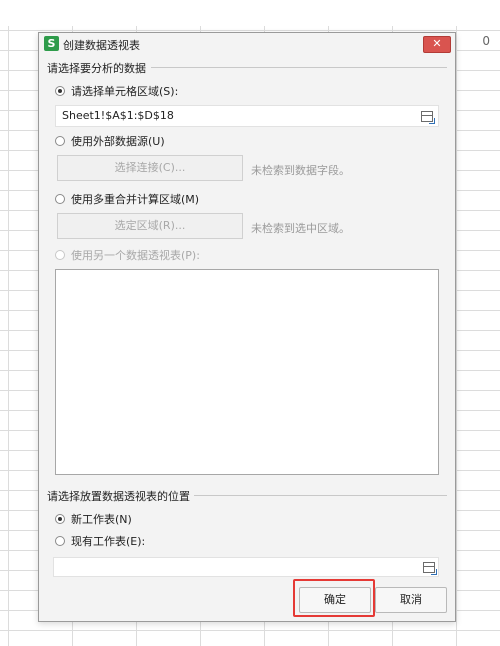 The height and width of the screenshot is (646, 500). I want to click on cancel-button: 取消, so click(411, 600).